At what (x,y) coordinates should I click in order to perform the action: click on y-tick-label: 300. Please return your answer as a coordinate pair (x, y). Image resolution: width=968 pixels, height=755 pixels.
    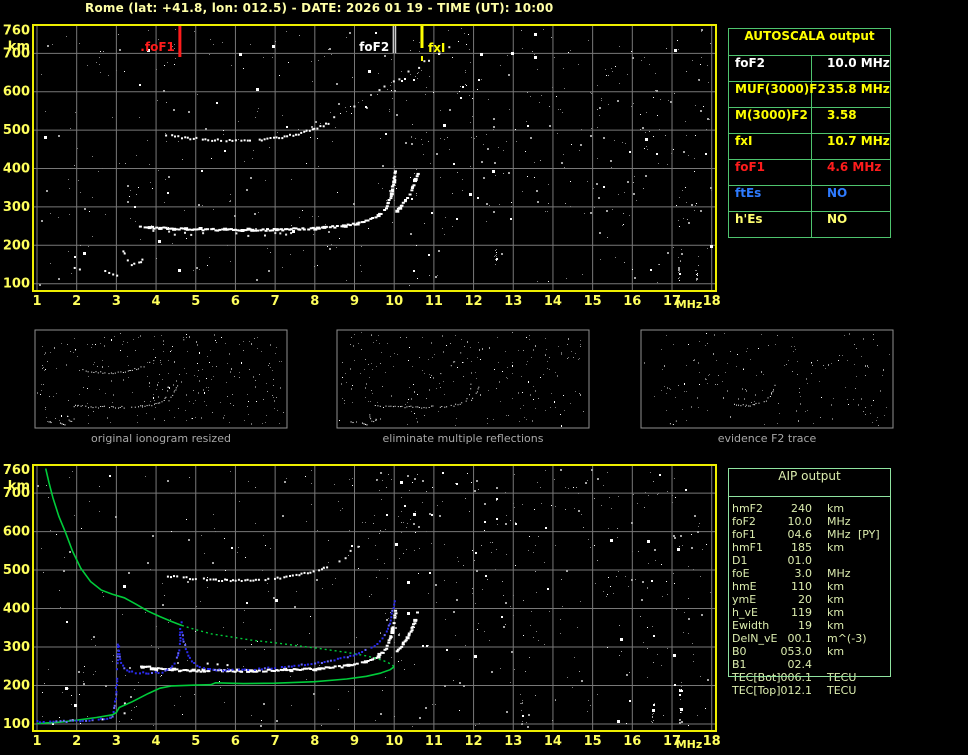
    Looking at the image, I should click on (16, 647).